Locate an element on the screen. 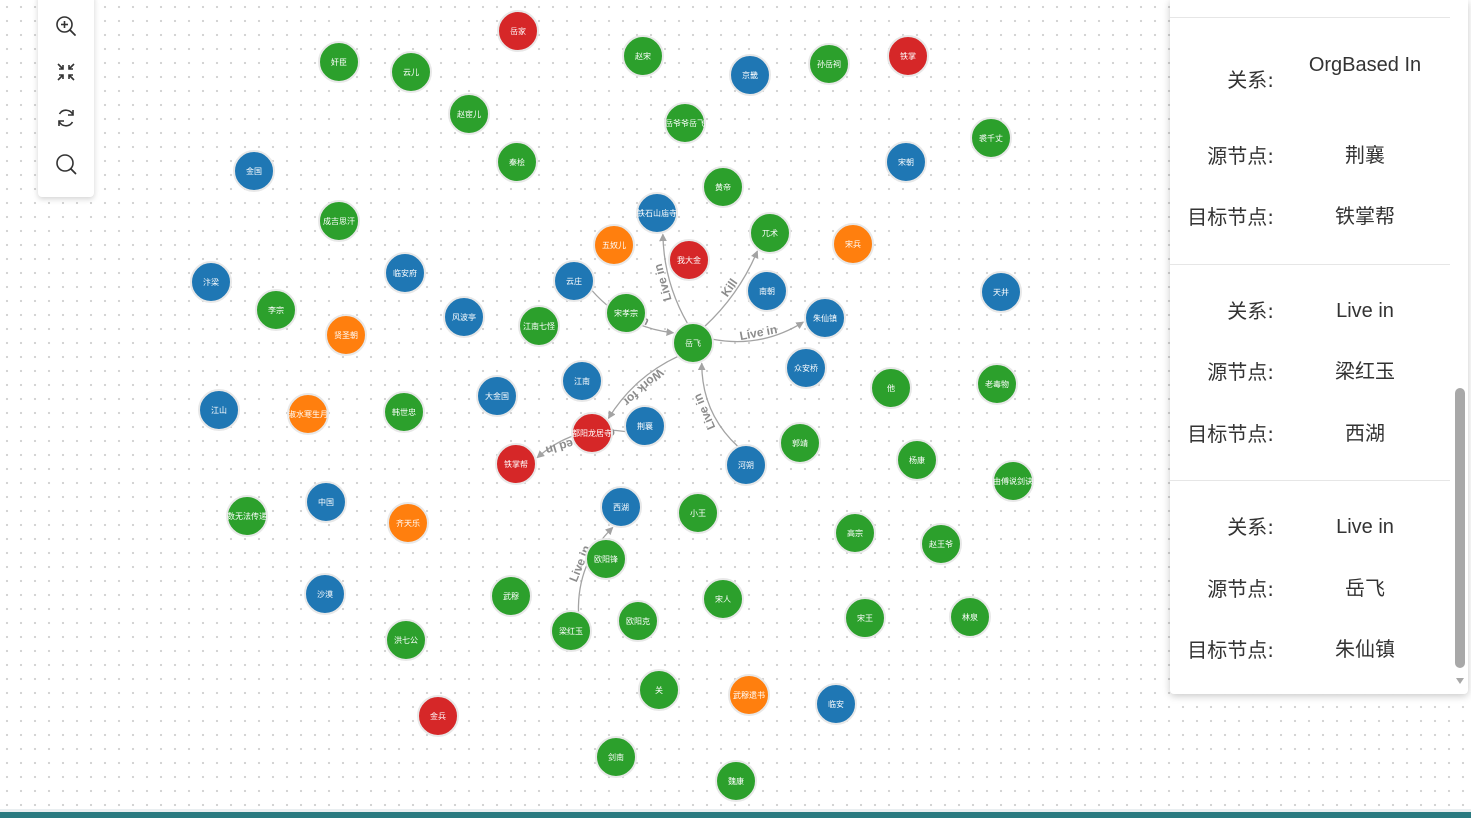 This screenshot has height=818, width=1471. graph-node: 老毒物 is located at coordinates (997, 384).